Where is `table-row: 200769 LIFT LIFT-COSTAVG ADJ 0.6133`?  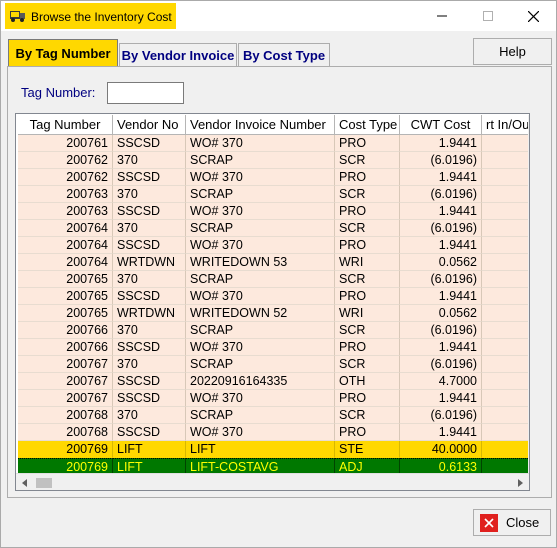 table-row: 200769 LIFT LIFT-COSTAVG ADJ 0.6133 is located at coordinates (273, 465).